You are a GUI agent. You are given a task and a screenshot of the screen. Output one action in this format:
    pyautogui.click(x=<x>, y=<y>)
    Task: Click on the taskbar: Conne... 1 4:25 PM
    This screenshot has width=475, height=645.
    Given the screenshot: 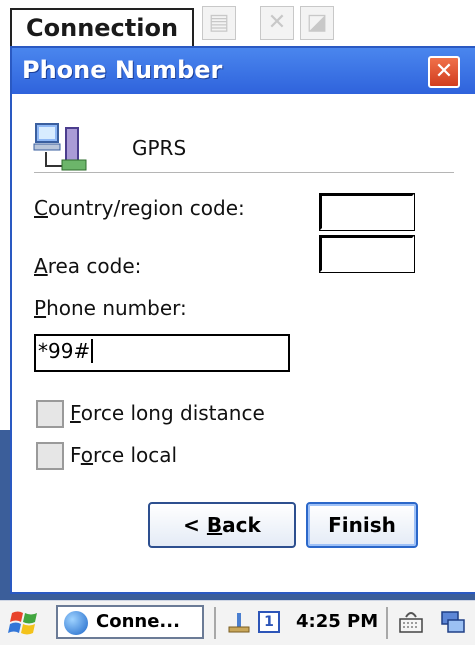 What is the action you would take?
    pyautogui.click(x=237, y=622)
    